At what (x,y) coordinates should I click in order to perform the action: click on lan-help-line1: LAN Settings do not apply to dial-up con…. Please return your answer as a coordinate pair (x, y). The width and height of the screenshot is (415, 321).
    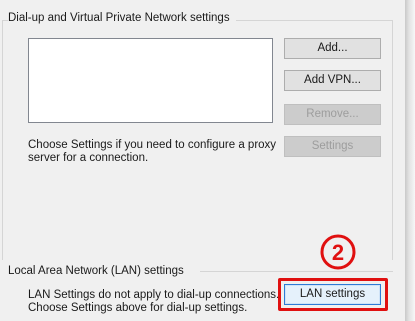
    Looking at the image, I should click on (154, 295).